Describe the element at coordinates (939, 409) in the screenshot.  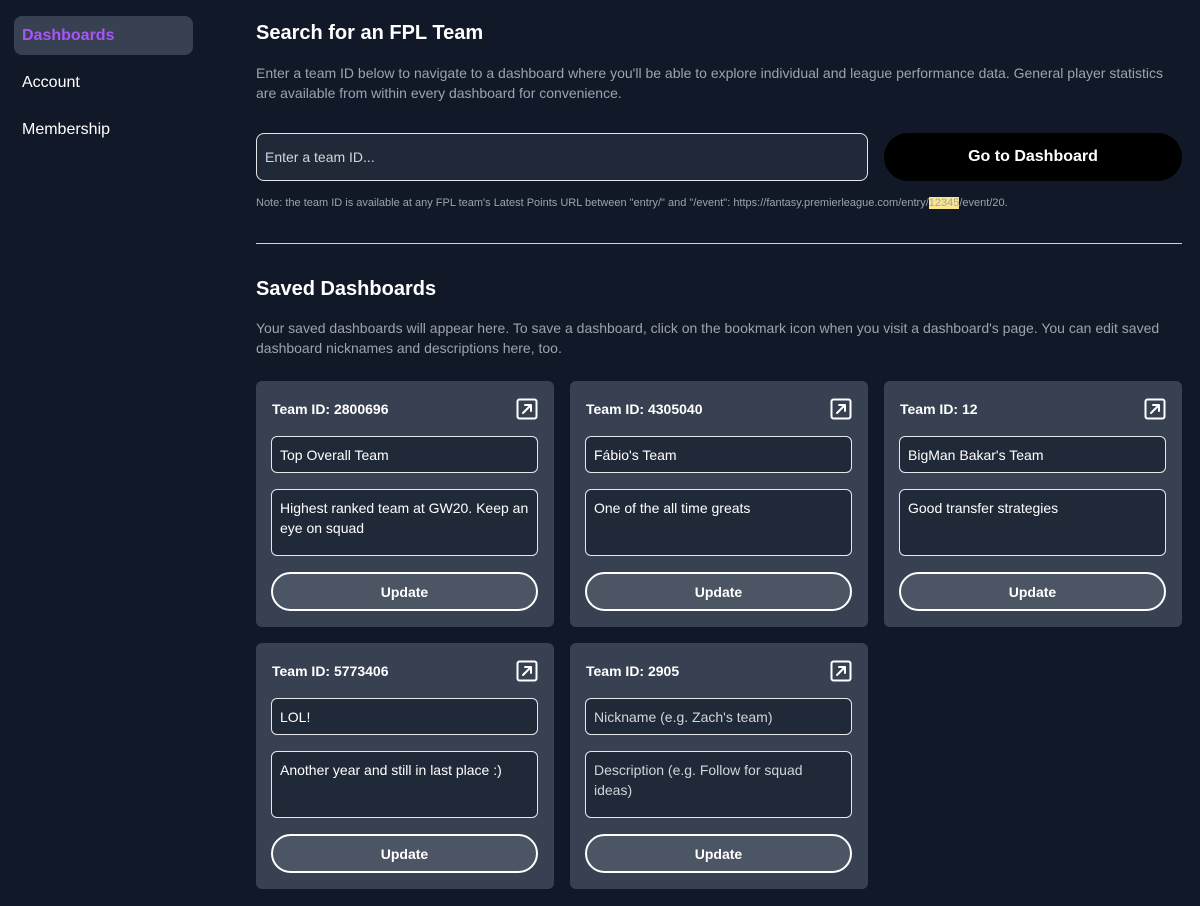
I see `card-team-id: Team ID: 12` at that location.